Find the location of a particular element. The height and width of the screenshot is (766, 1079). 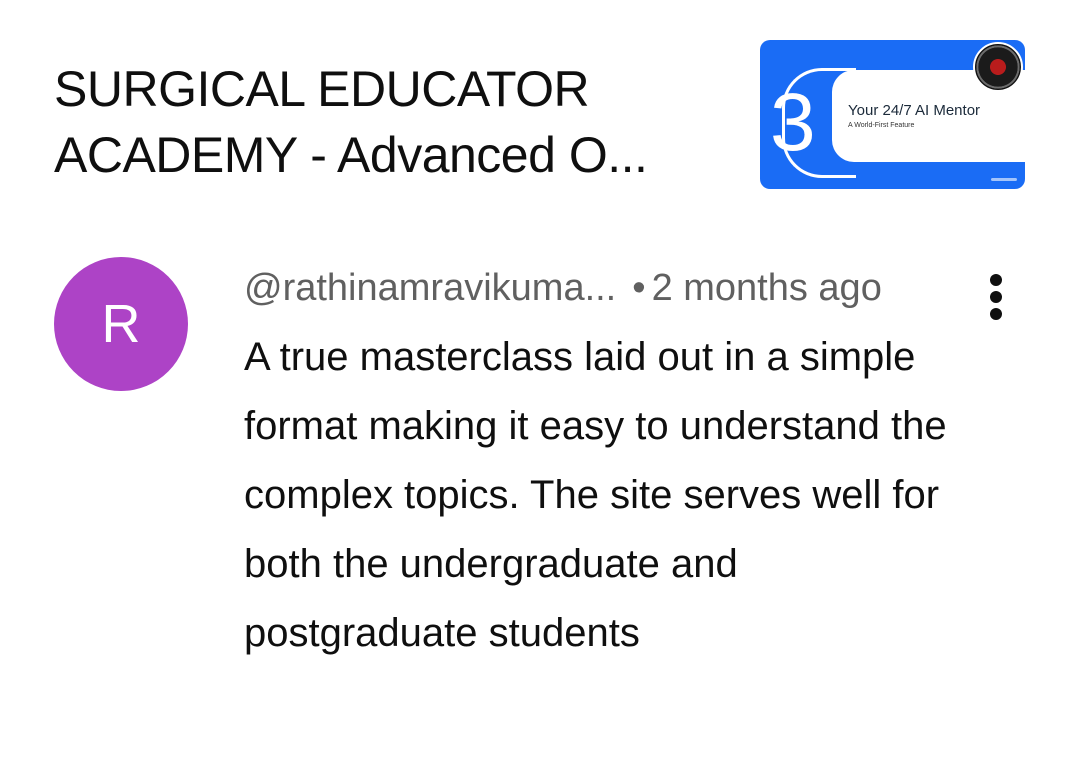

comment-time: 2 months ago is located at coordinates (767, 288).